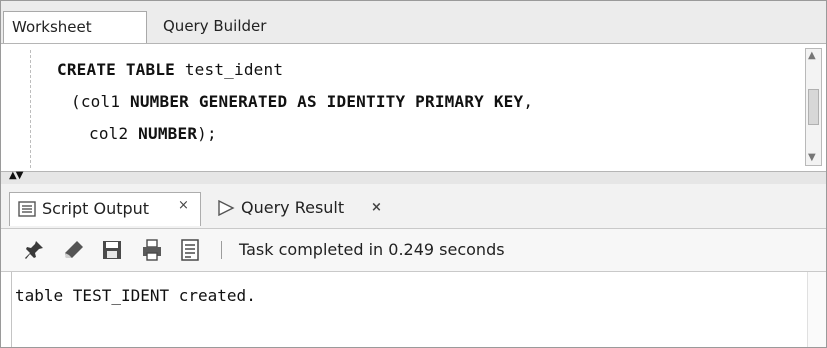 The height and width of the screenshot is (348, 827). What do you see at coordinates (190, 250) in the screenshot?
I see `document-icon` at bounding box center [190, 250].